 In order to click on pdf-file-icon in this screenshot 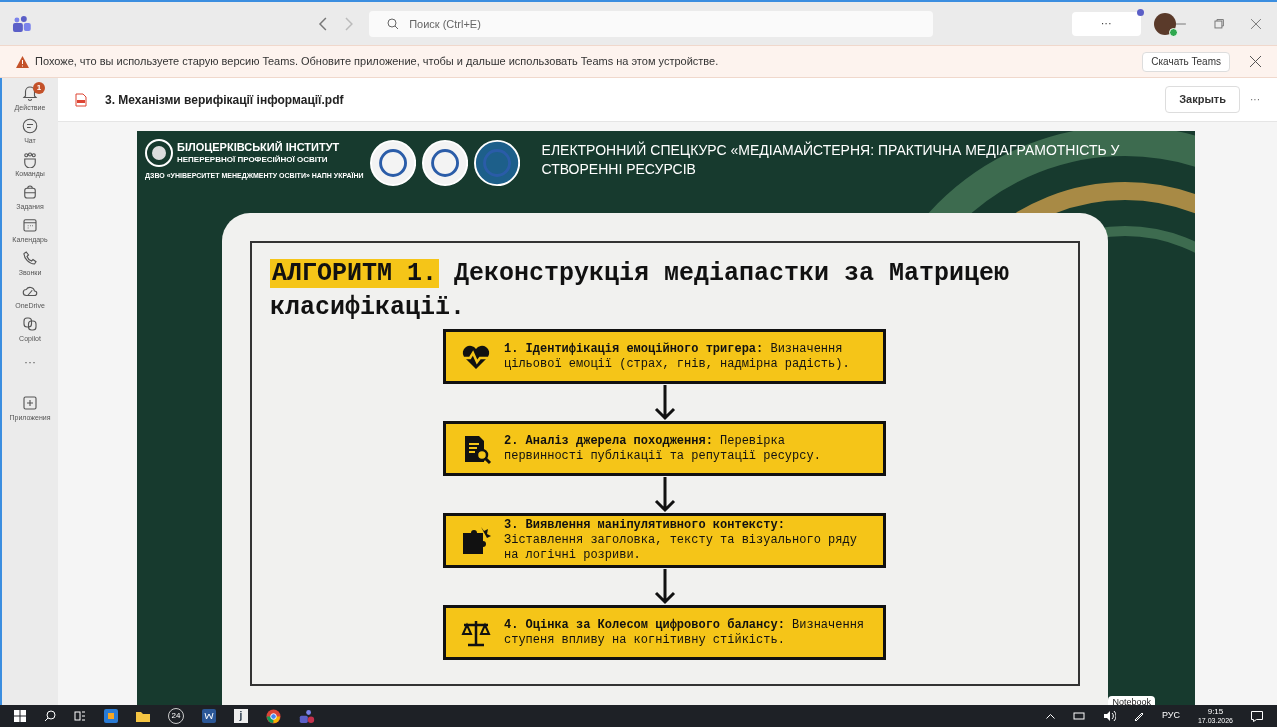, I will do `click(81, 99)`.